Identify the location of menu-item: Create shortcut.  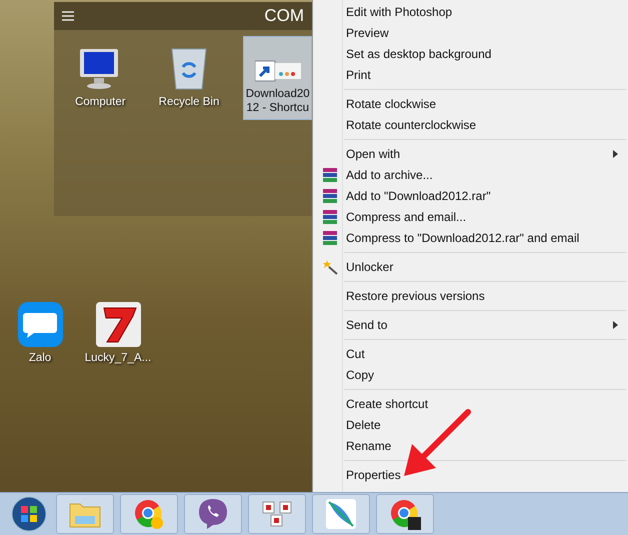
(470, 403).